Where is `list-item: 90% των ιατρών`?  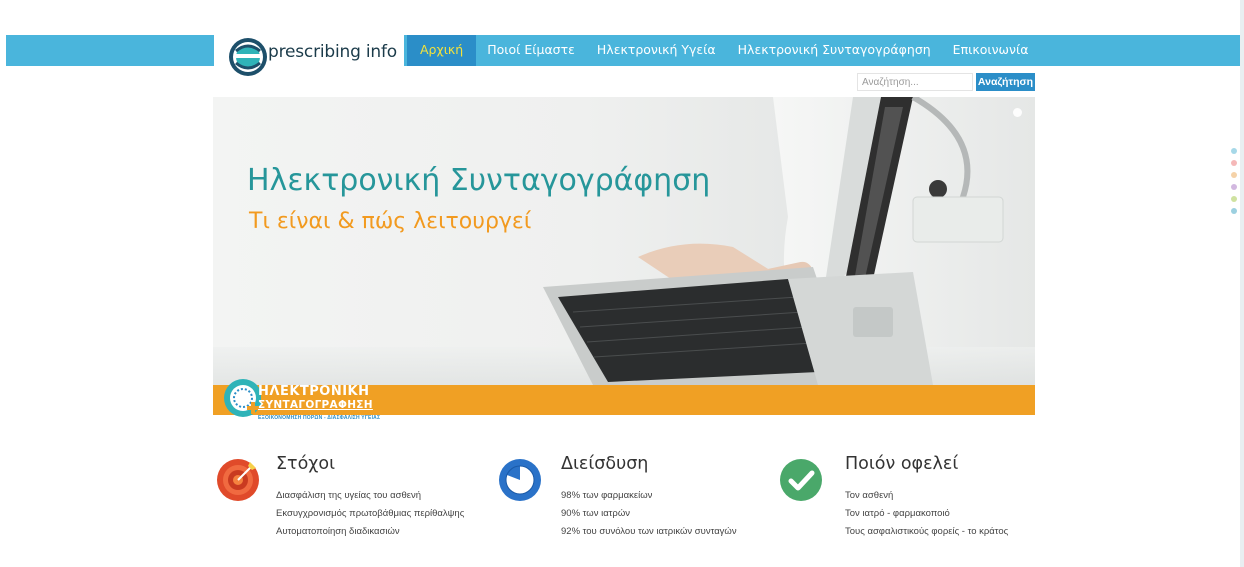 list-item: 90% των ιατρών is located at coordinates (596, 513).